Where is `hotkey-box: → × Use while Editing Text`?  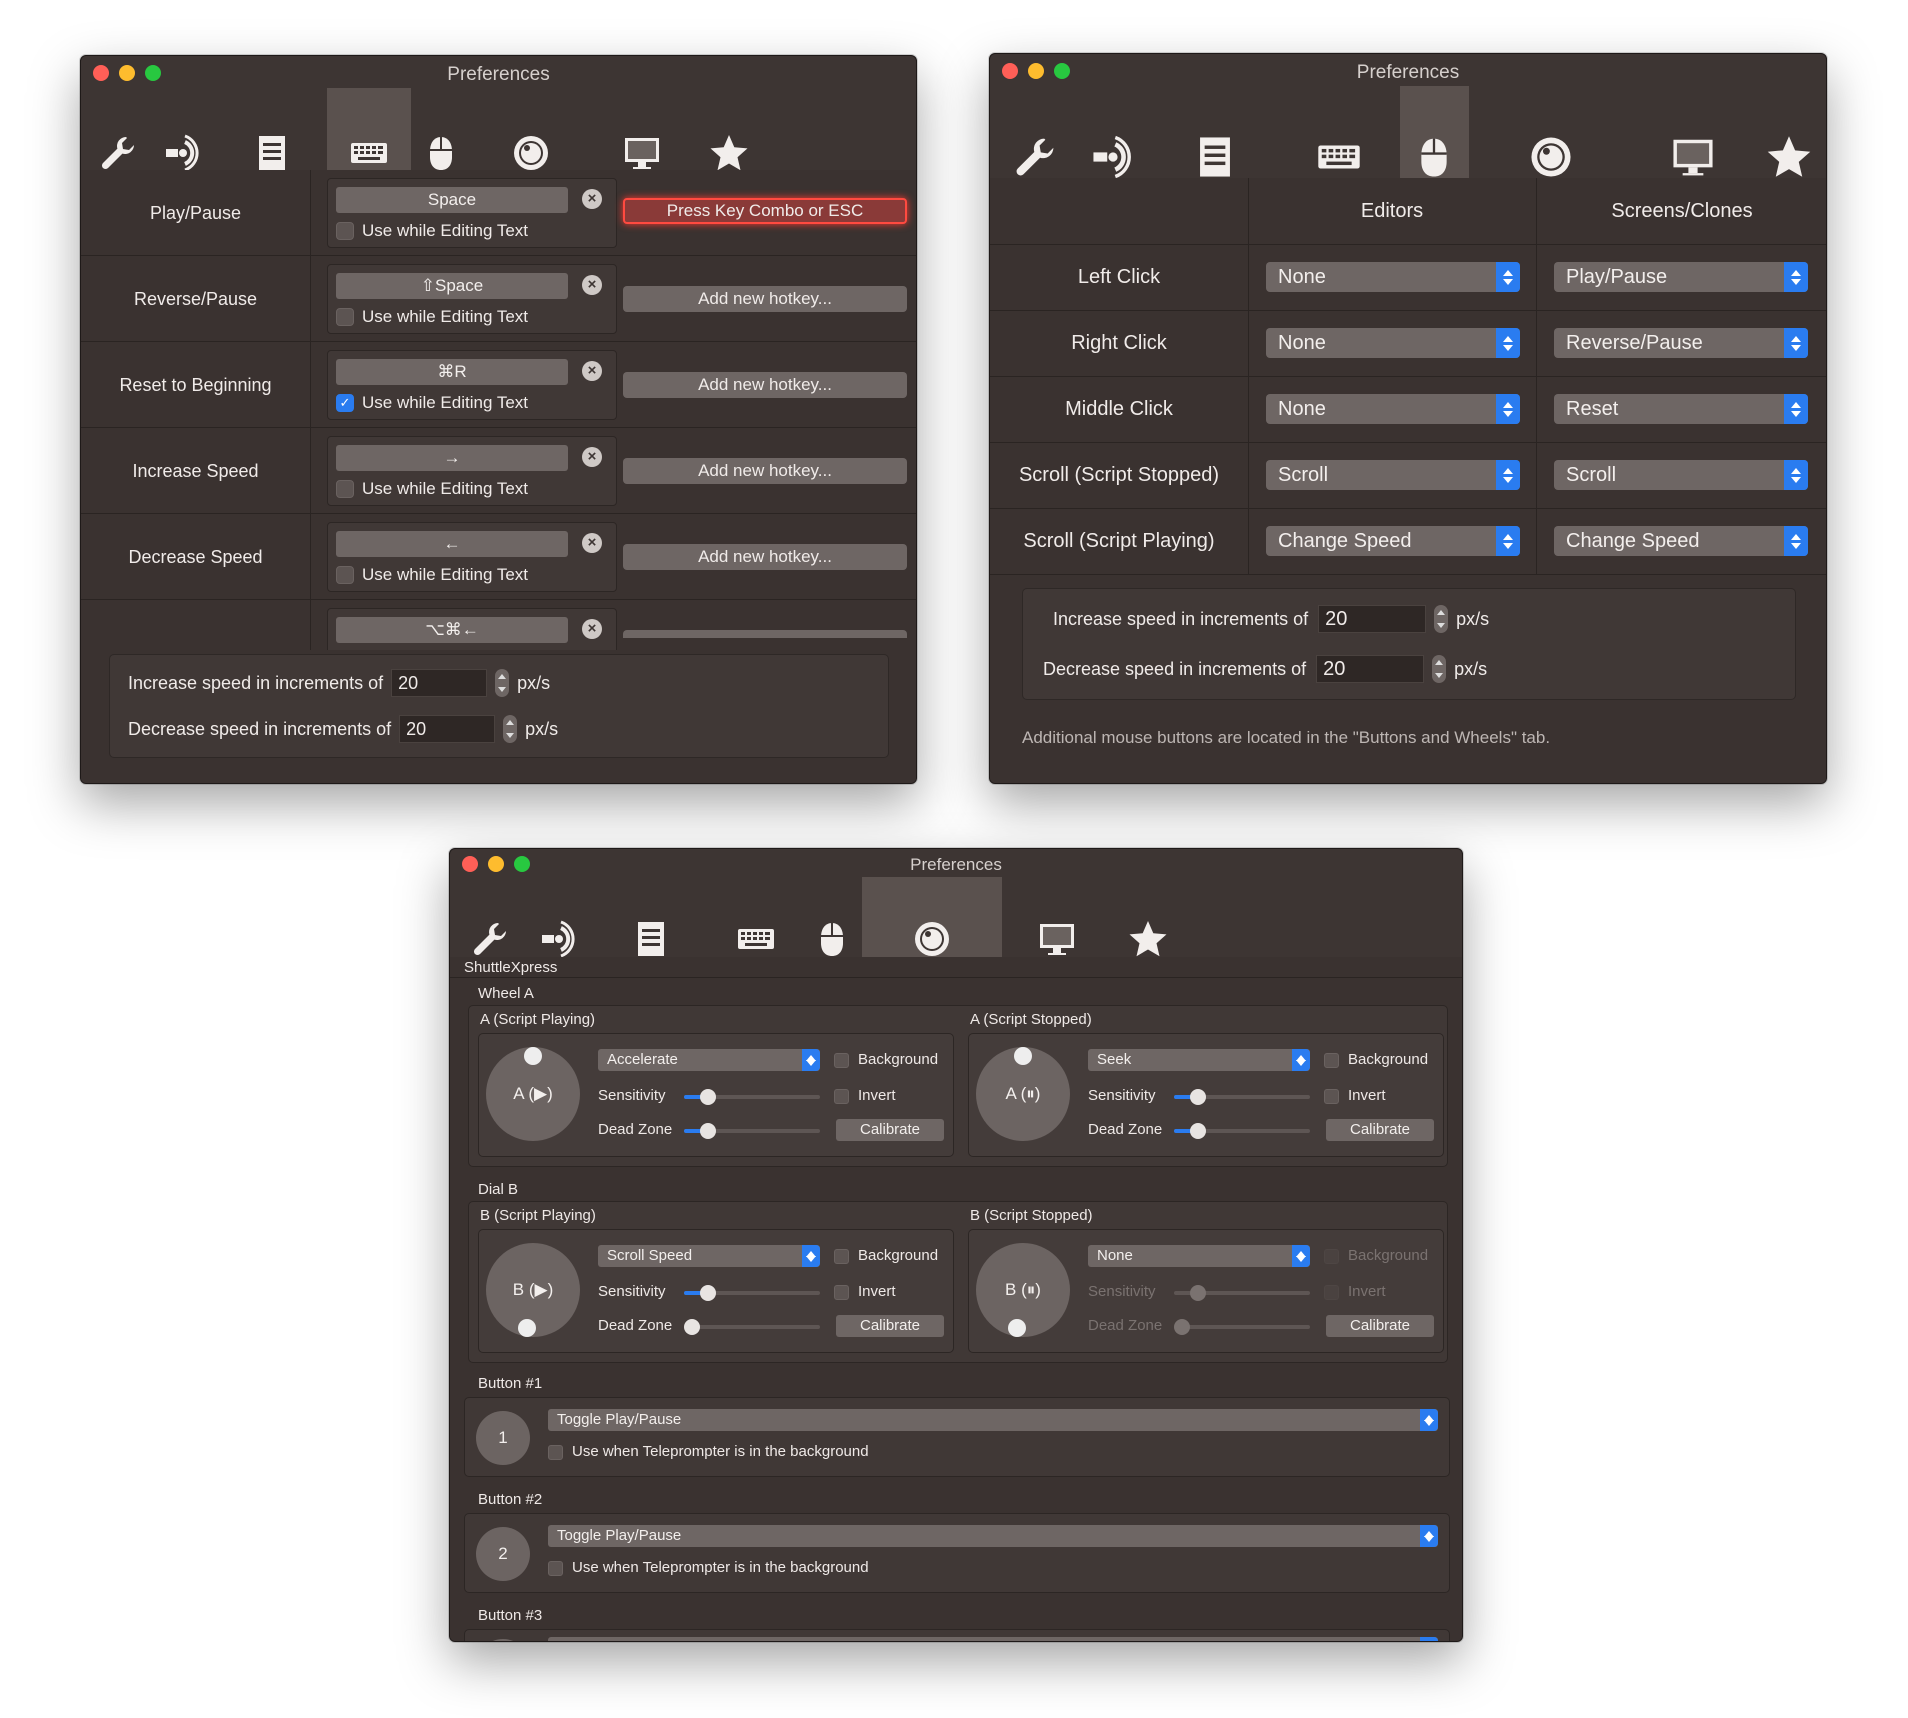 hotkey-box: → × Use while Editing Text is located at coordinates (472, 471).